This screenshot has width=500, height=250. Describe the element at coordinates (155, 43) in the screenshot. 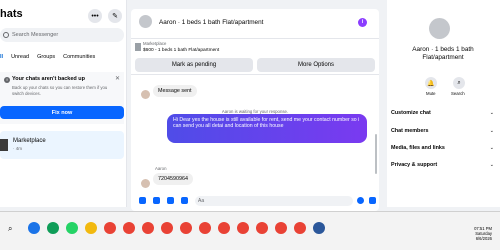

I see `listing-source: Marketplace` at that location.